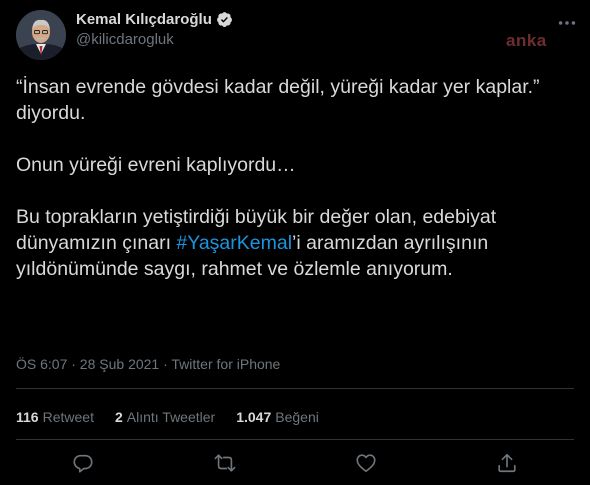 The width and height of the screenshot is (590, 485). I want to click on retweet-button, so click(227, 465).